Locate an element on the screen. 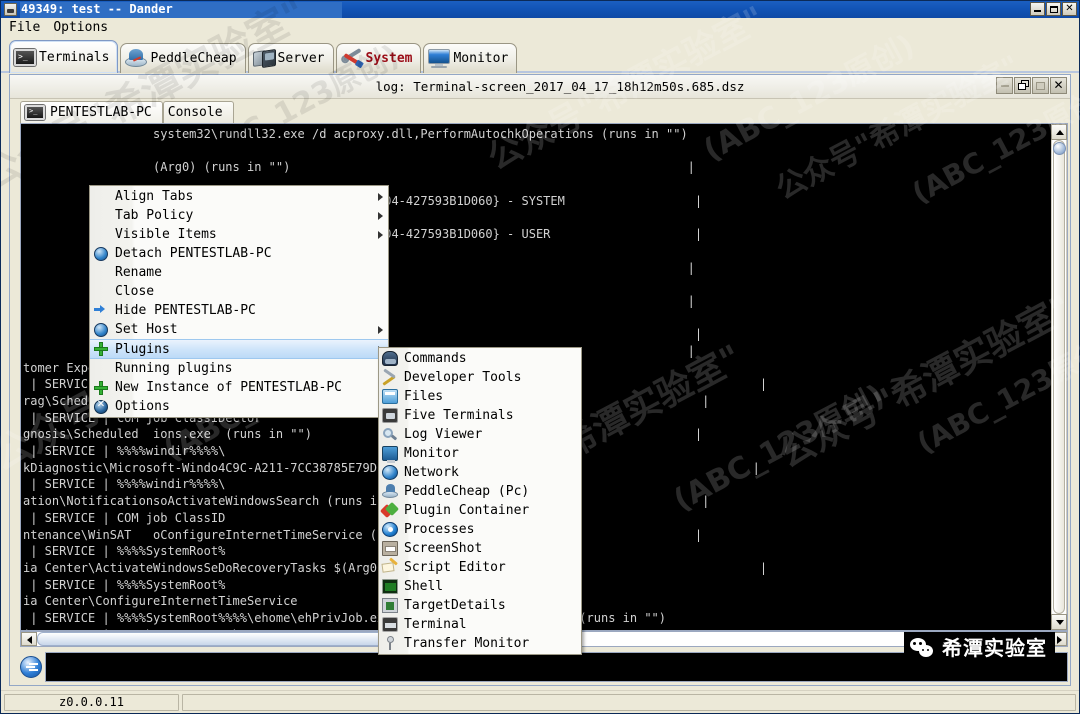 The height and width of the screenshot is (714, 1080). menu-item-label: TargetDetails is located at coordinates (455, 605).